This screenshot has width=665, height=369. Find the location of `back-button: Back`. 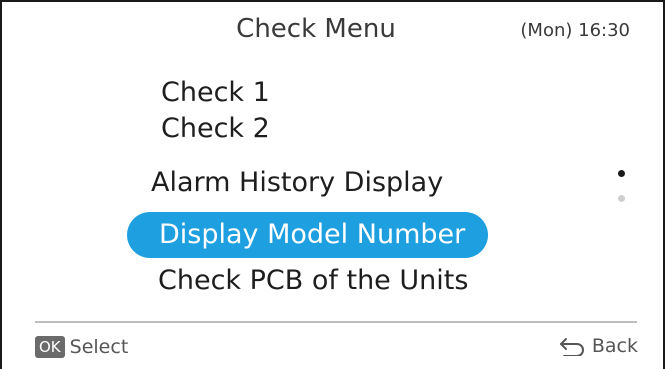

back-button: Back is located at coordinates (598, 346).